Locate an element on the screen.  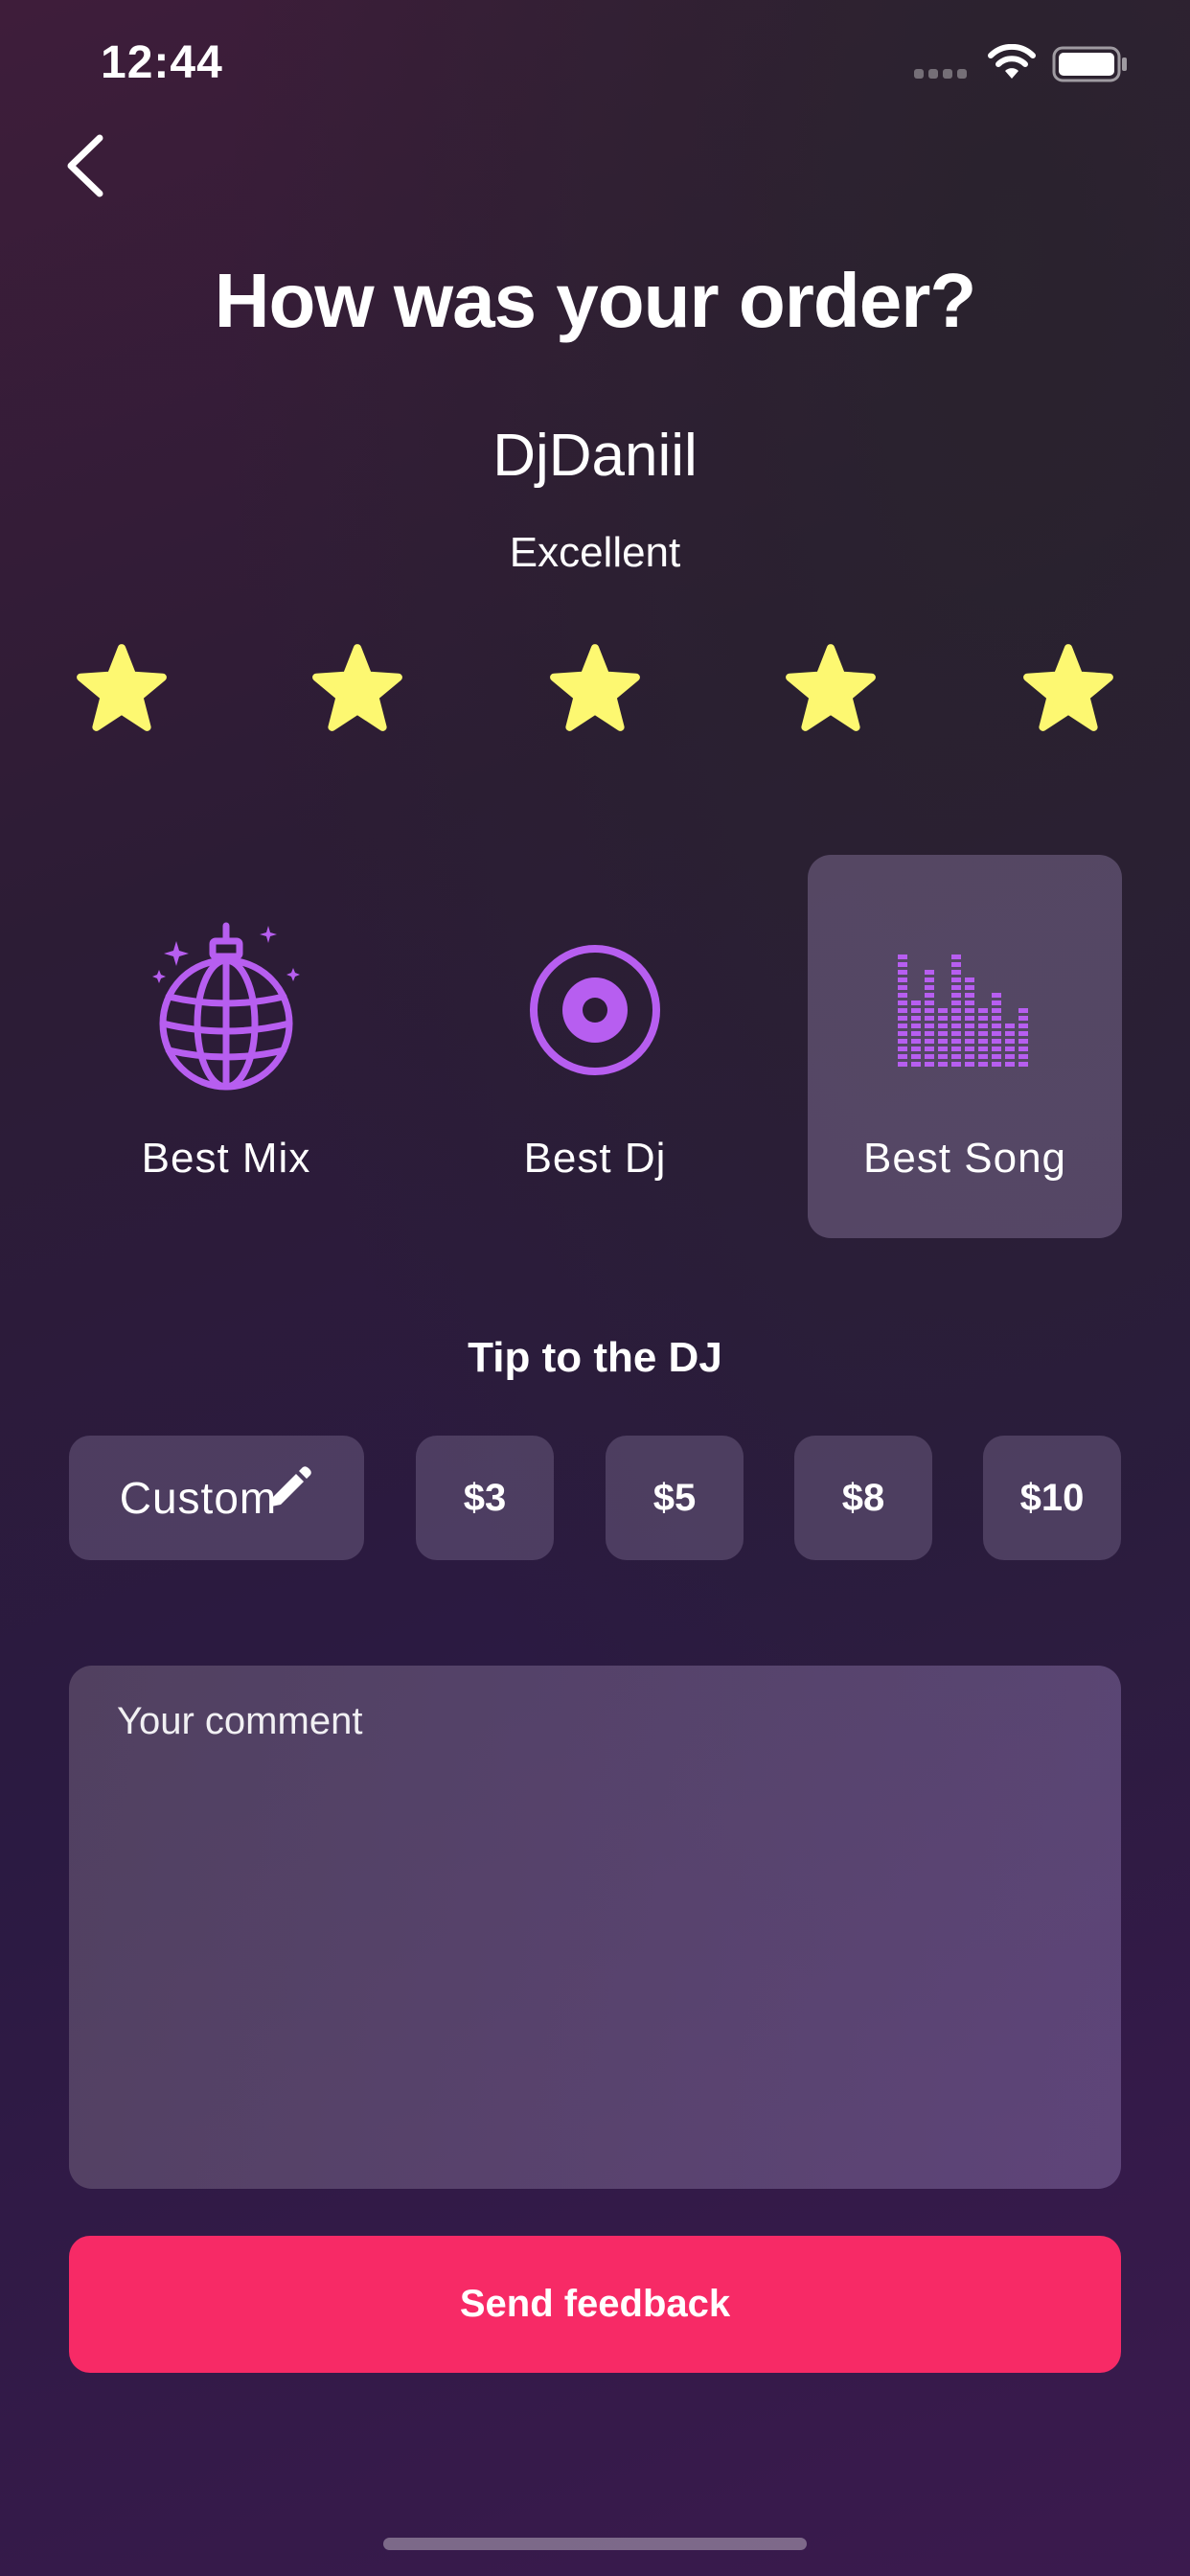
tip-amount-10: $10 is located at coordinates (1052, 1498).